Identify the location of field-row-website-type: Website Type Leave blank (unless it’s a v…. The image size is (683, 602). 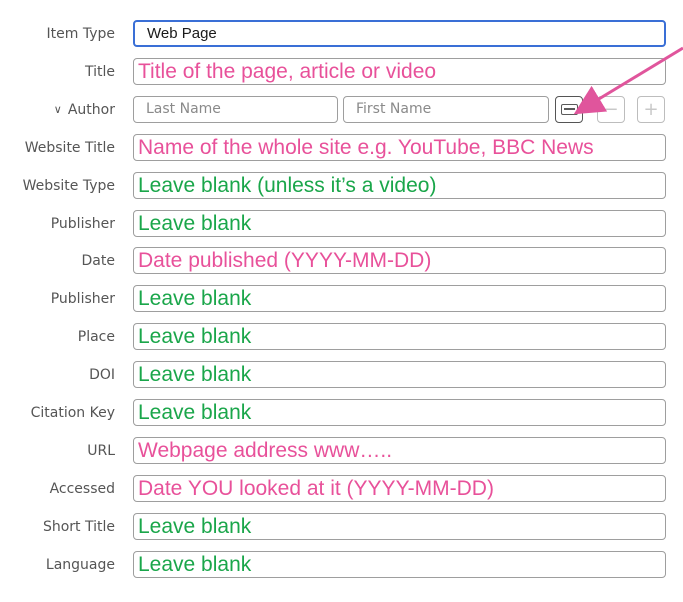
(341, 186).